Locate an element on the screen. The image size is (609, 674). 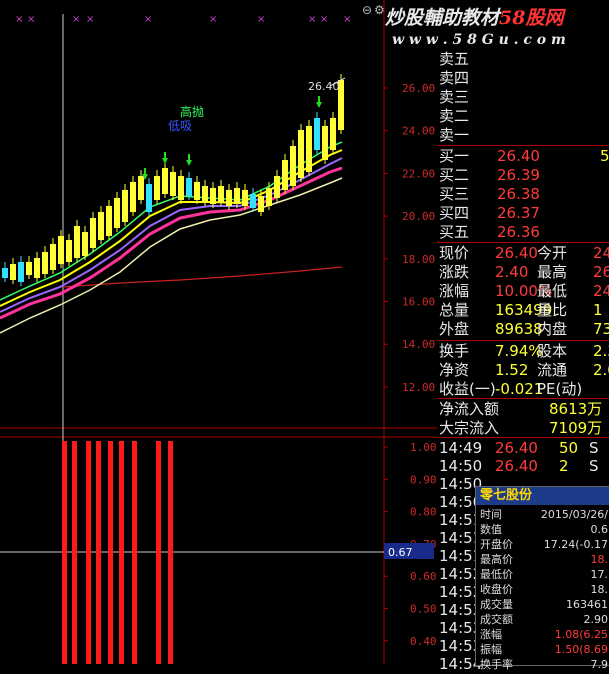
tooltip-label: 振幅 is located at coordinates (491, 649).